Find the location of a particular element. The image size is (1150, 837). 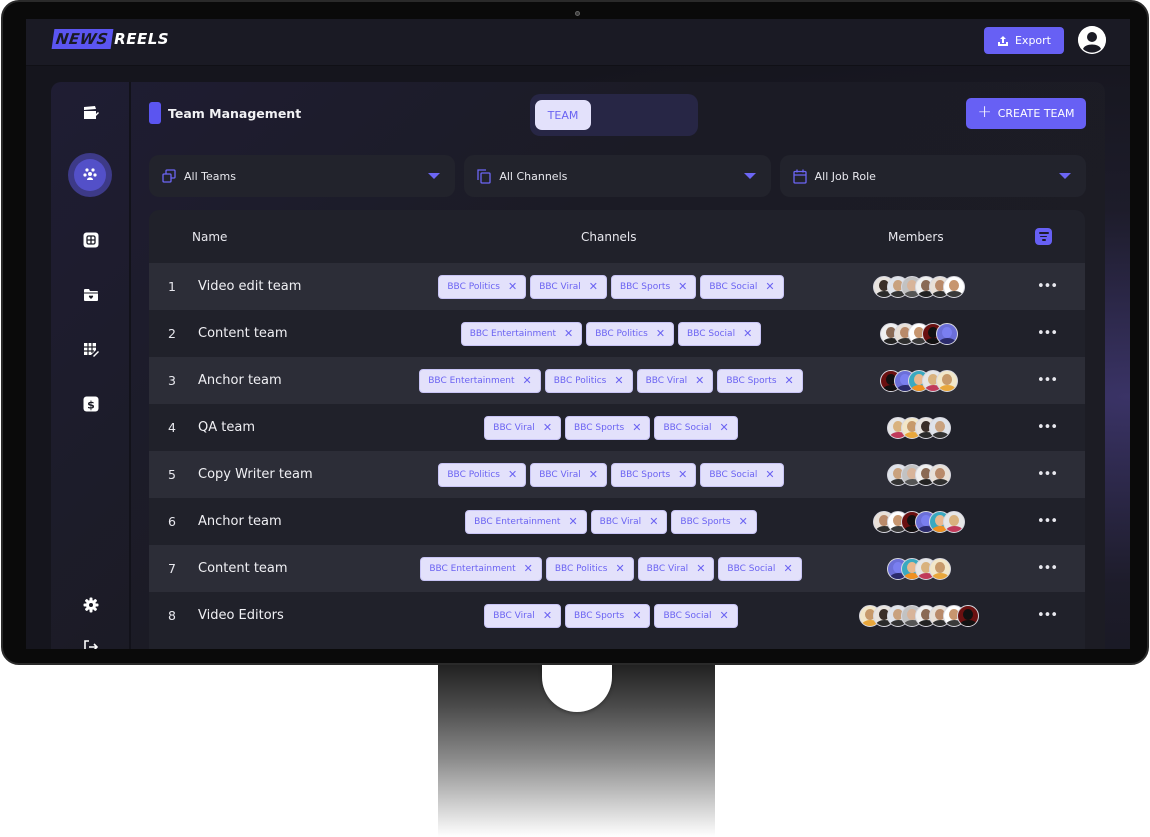

sidebar-item-settings is located at coordinates (91, 605).